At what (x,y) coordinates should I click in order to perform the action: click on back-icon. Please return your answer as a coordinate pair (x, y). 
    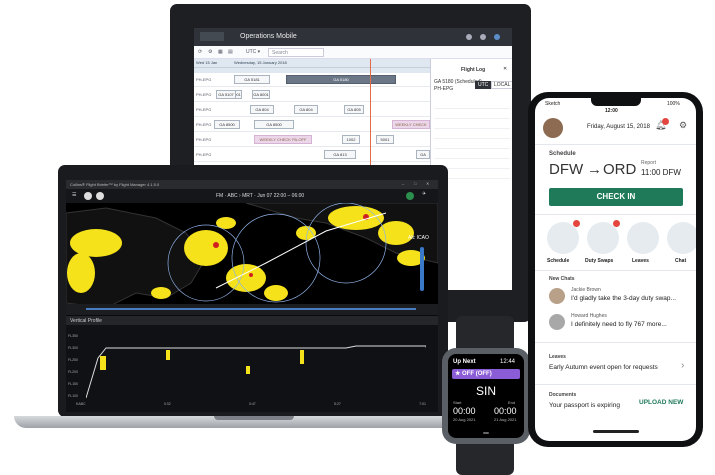
    Looking at the image, I should click on (88, 196).